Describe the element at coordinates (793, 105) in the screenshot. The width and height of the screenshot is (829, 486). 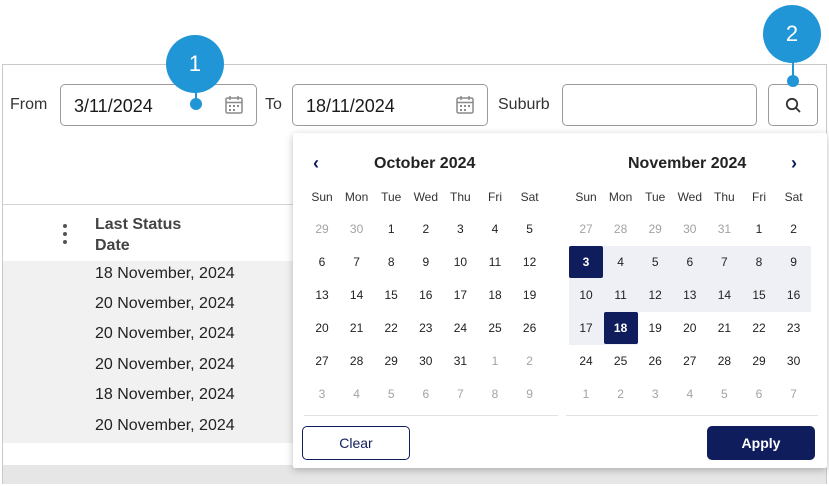
I see `search-button` at that location.